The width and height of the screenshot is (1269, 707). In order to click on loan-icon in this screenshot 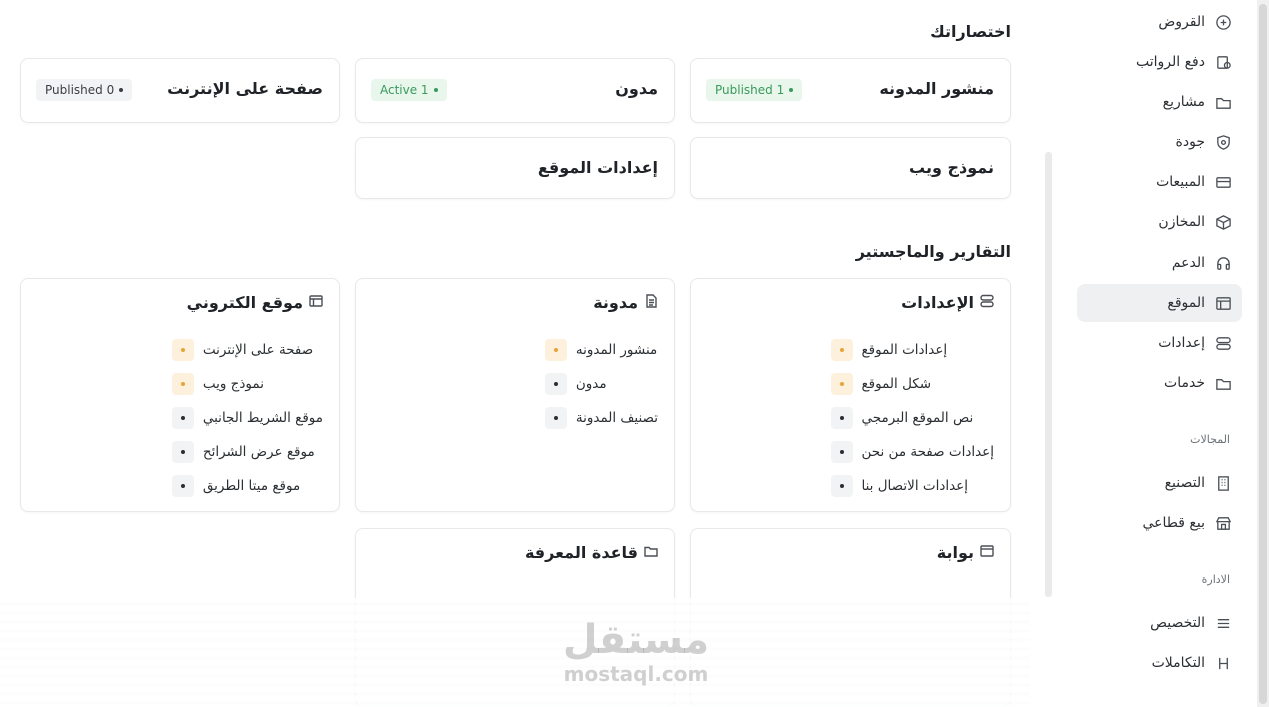, I will do `click(1223, 22)`.